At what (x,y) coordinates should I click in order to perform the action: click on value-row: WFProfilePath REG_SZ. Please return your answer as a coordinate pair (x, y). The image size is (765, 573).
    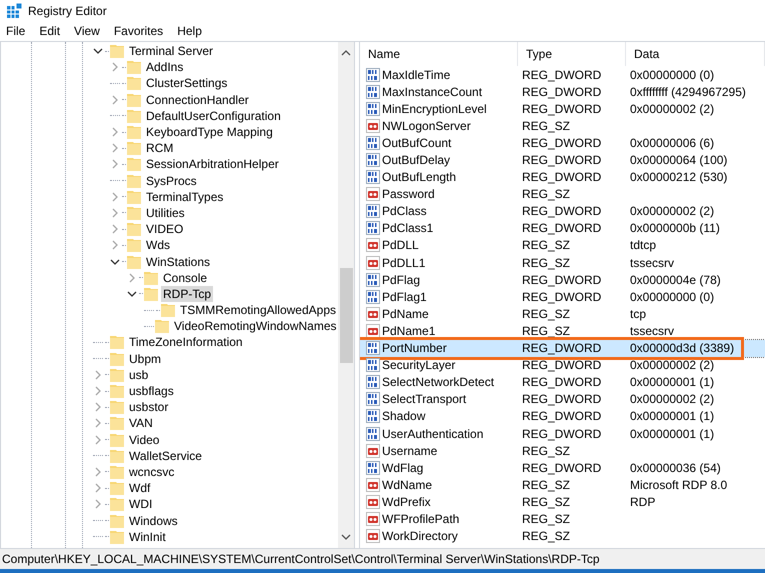
    Looking at the image, I should click on (562, 519).